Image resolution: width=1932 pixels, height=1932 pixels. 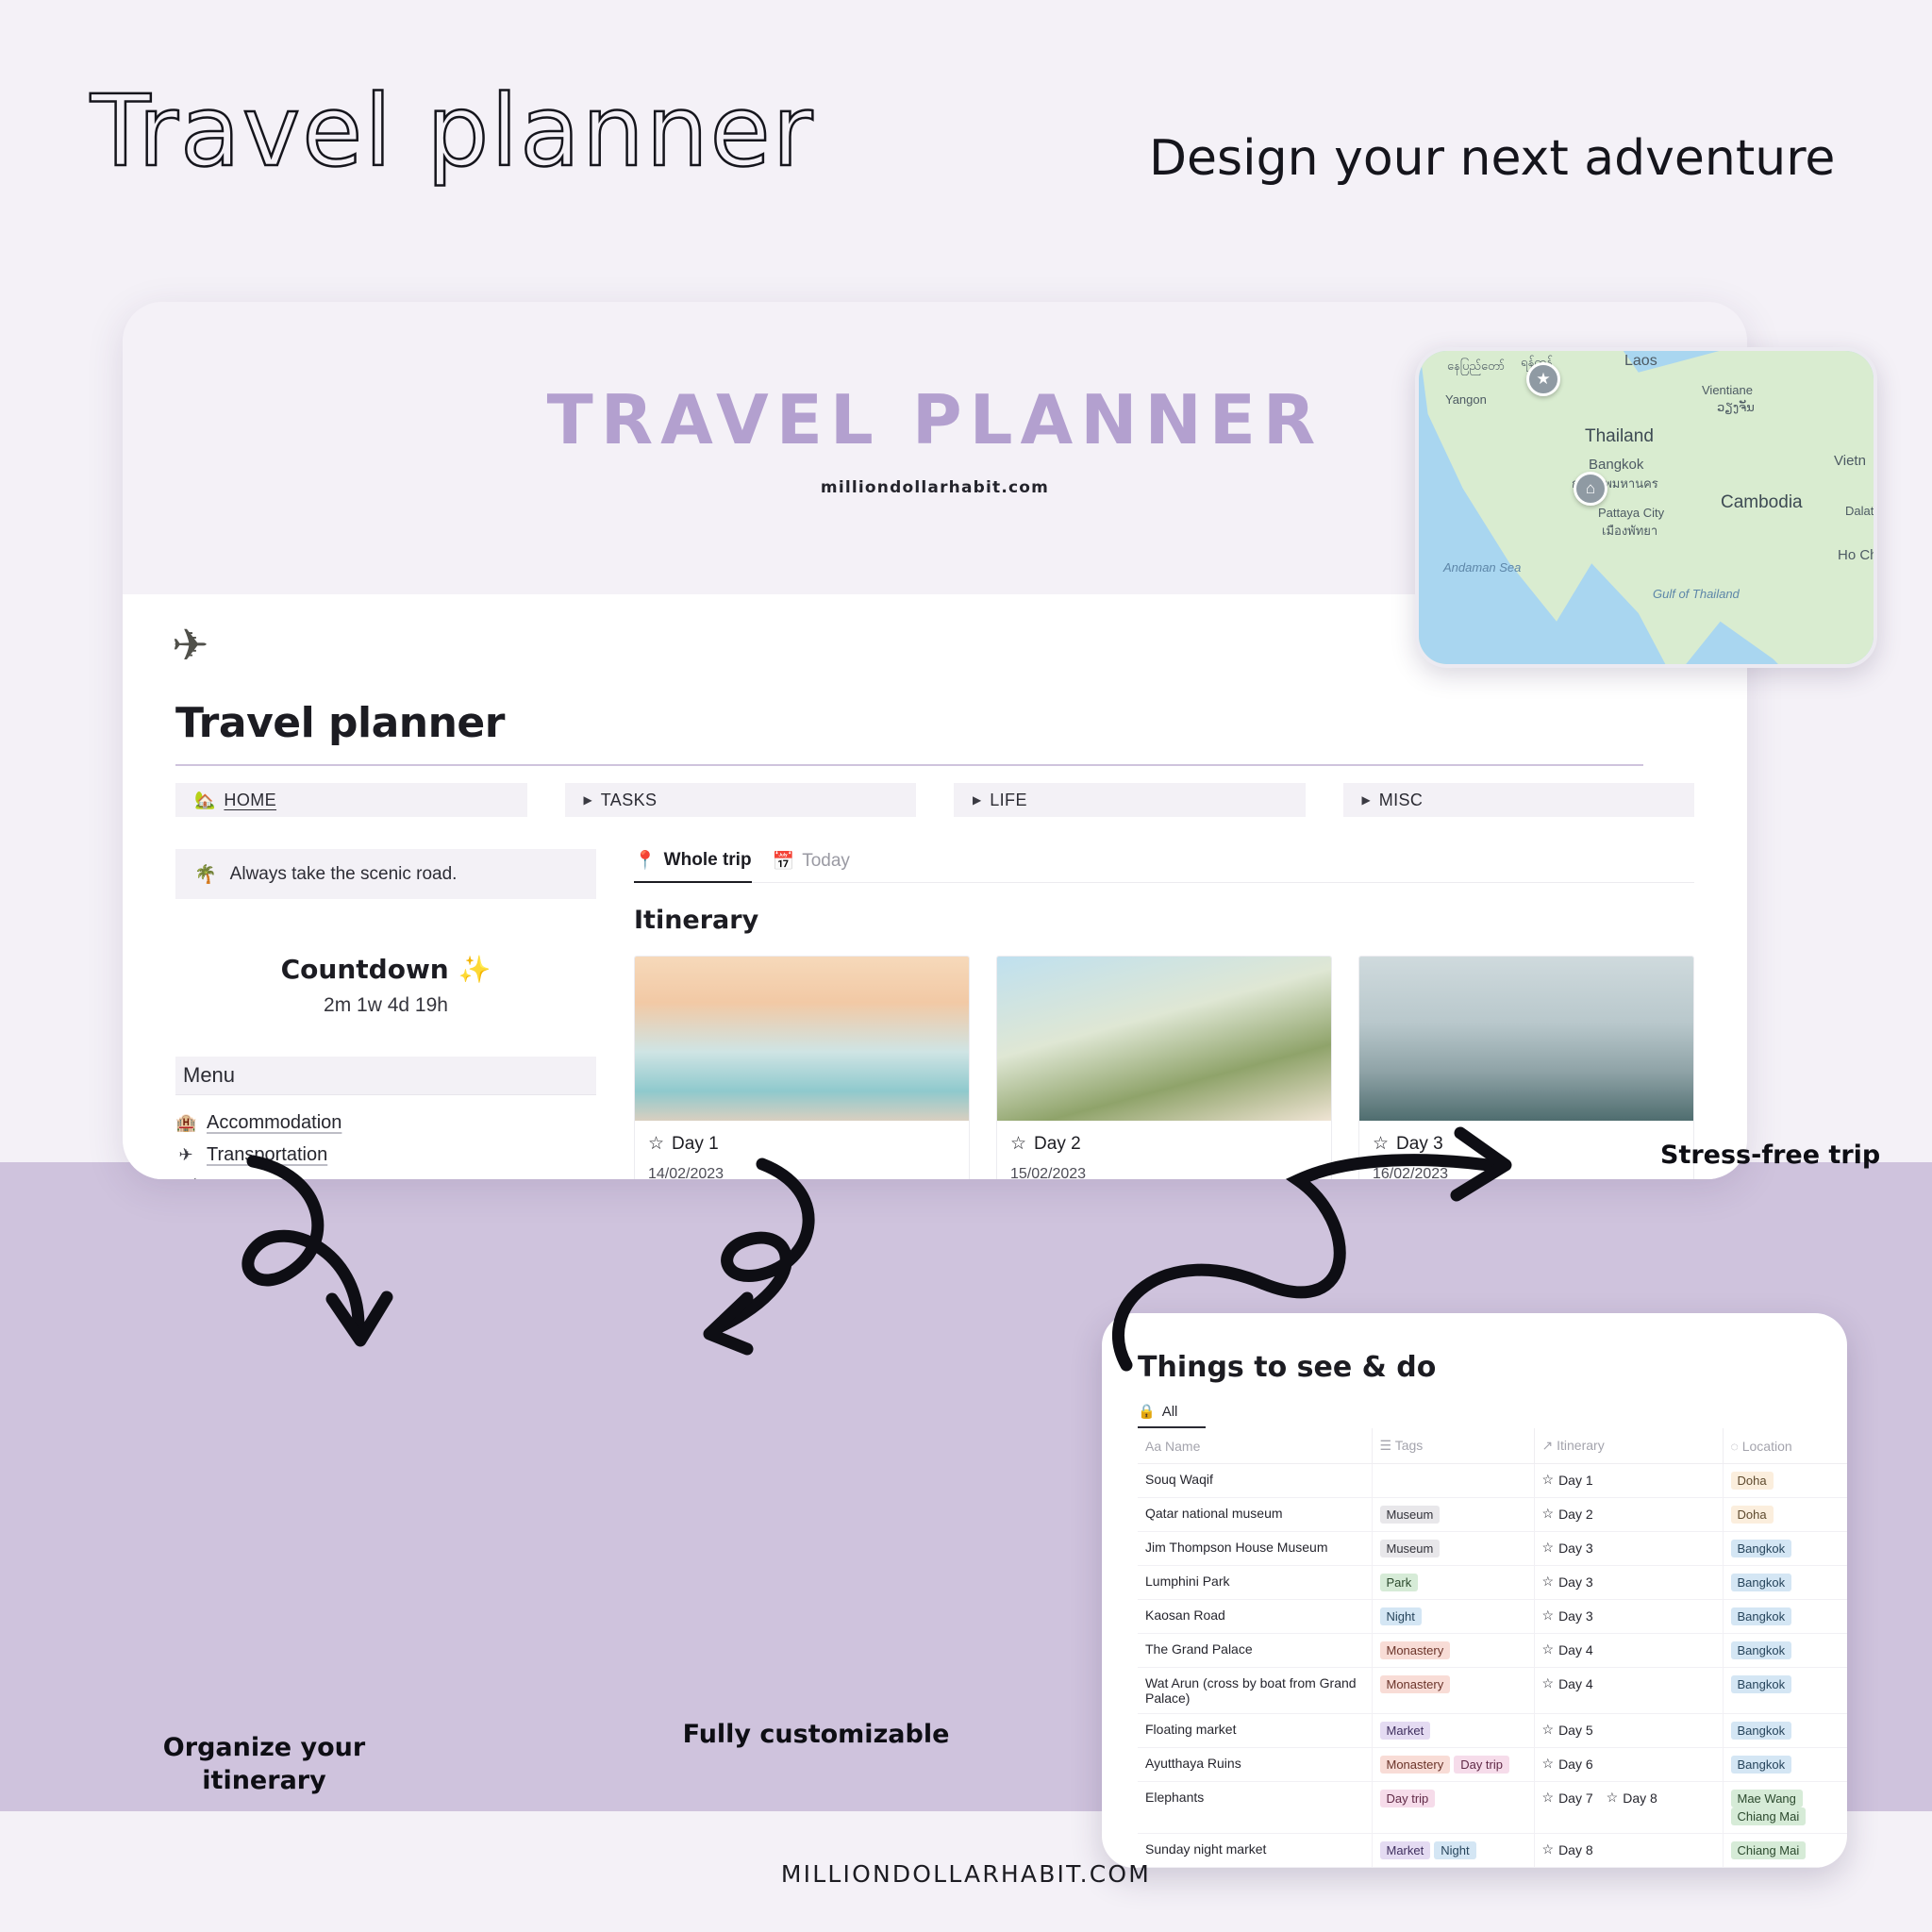 What do you see at coordinates (1629, 1765) in the screenshot?
I see `cell-itinerary: ☆ Day 6` at bounding box center [1629, 1765].